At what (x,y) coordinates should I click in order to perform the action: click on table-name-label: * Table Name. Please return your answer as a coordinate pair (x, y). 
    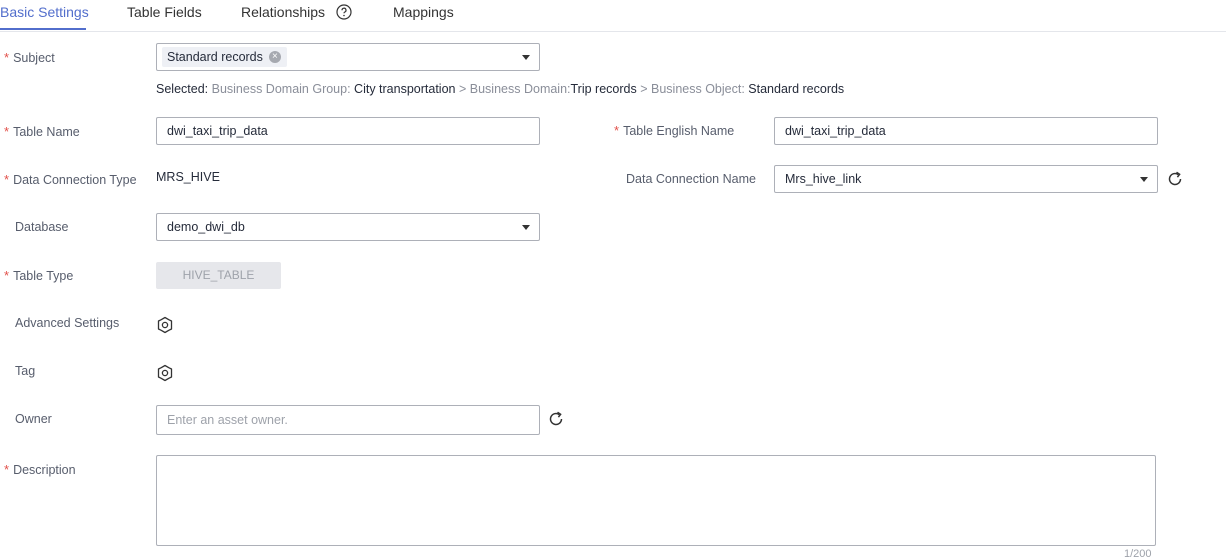
    Looking at the image, I should click on (42, 131).